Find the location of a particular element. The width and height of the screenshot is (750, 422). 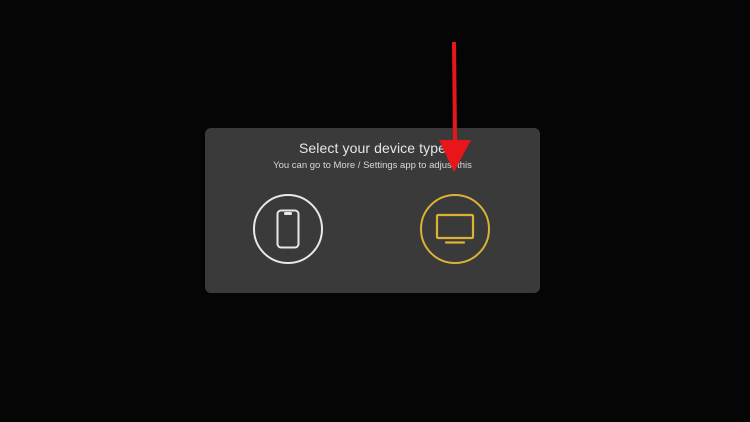

tv-device-button is located at coordinates (455, 229).